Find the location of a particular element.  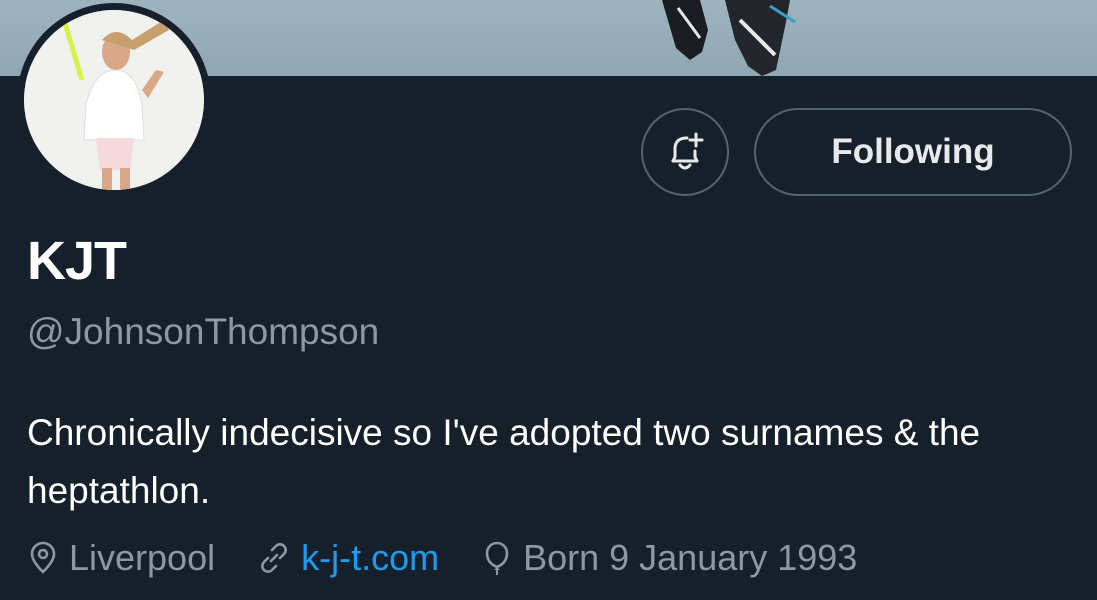

birthday-item: Born 9 January 1993 is located at coordinates (669, 558).